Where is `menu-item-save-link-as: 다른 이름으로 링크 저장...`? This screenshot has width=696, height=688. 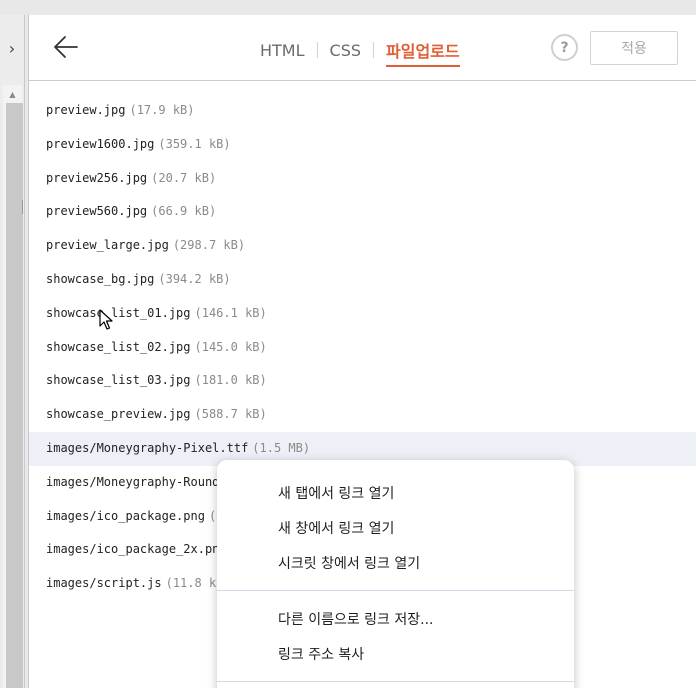 menu-item-save-link-as: 다른 이름으로 링크 저장... is located at coordinates (356, 620).